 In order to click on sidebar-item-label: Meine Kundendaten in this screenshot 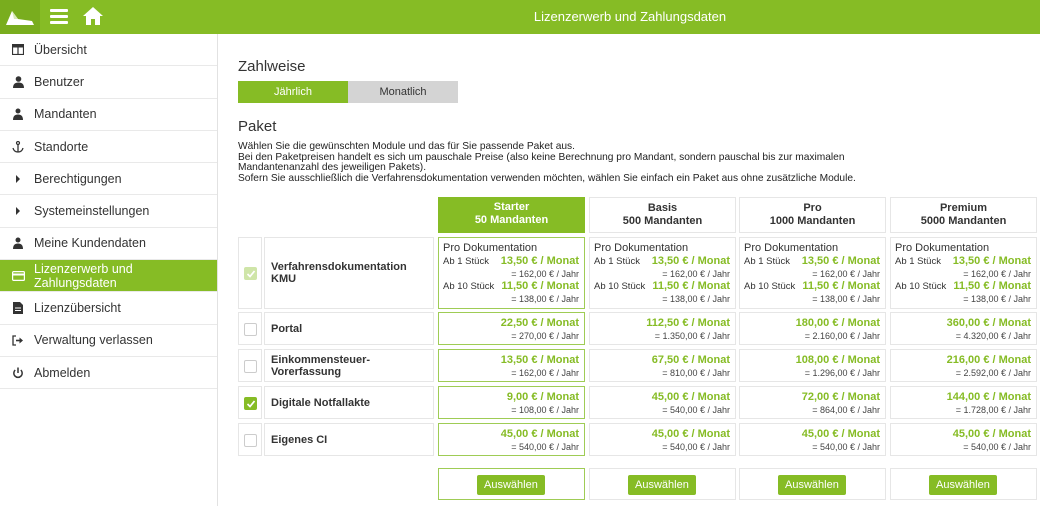, I will do `click(90, 243)`.